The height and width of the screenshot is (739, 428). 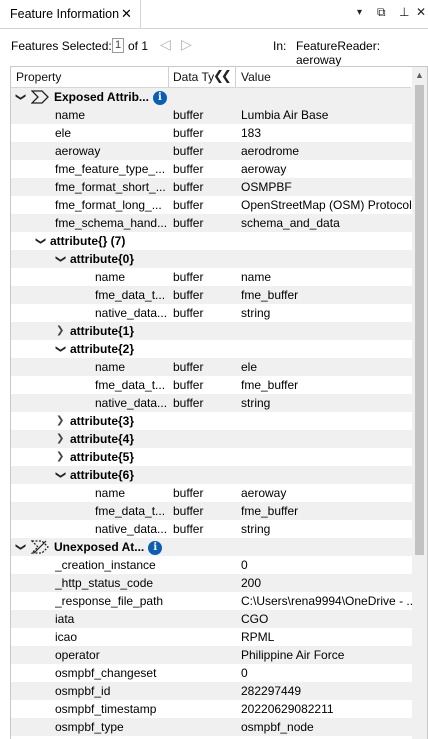 What do you see at coordinates (193, 77) in the screenshot?
I see `header-data-type: Data Ty` at bounding box center [193, 77].